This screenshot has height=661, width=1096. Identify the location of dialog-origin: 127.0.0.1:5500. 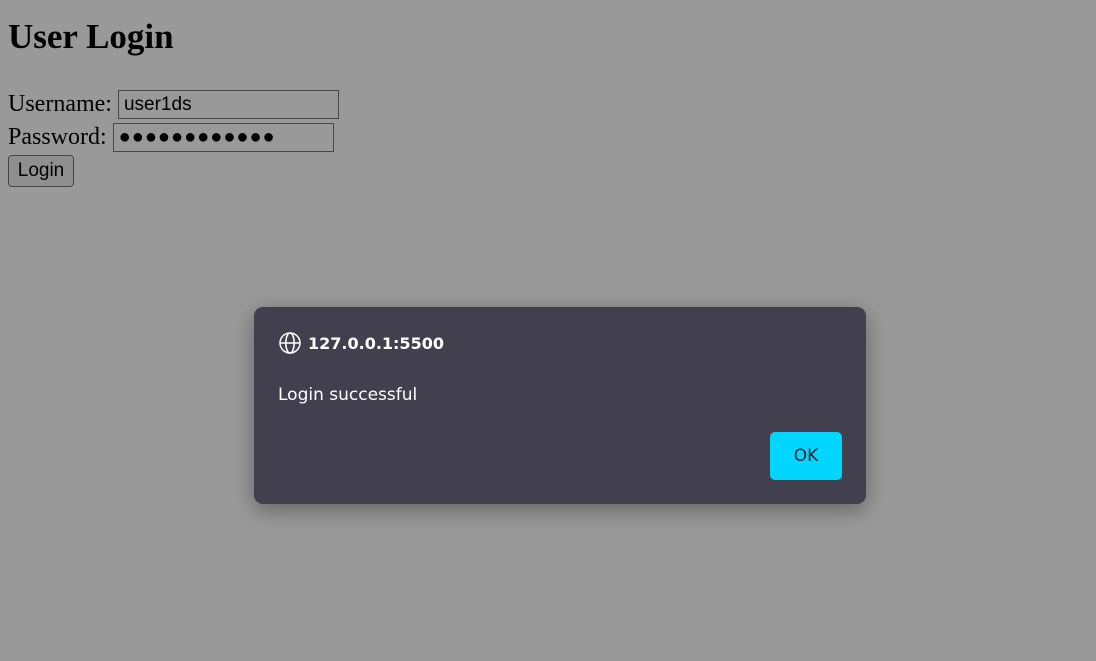
(376, 343).